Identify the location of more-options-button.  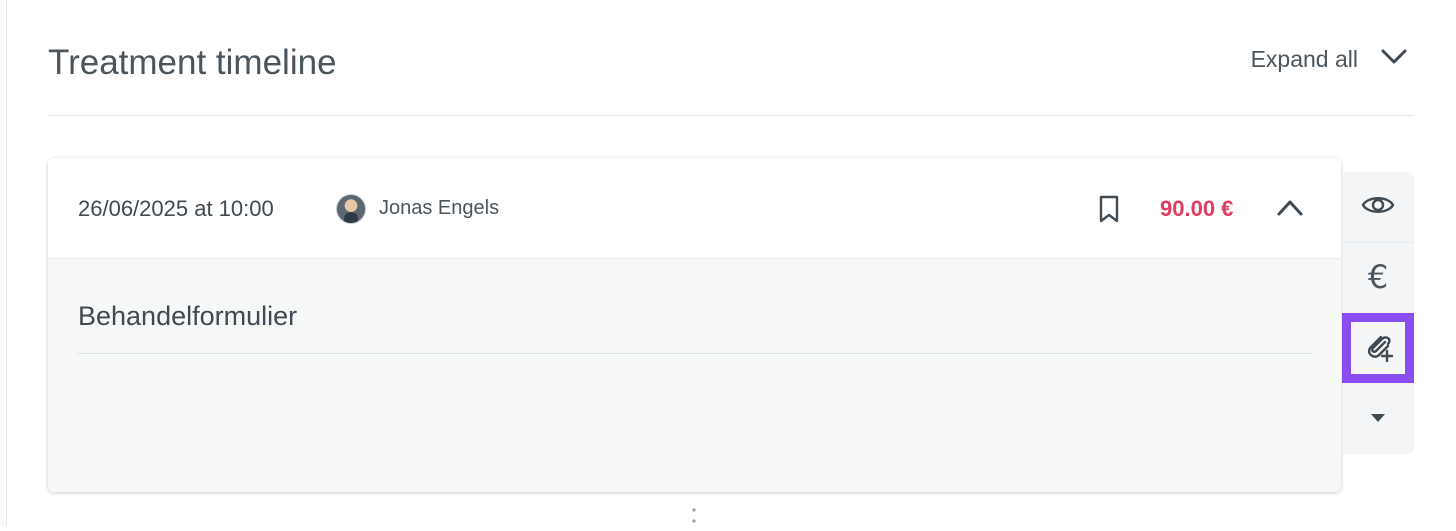
(1378, 419).